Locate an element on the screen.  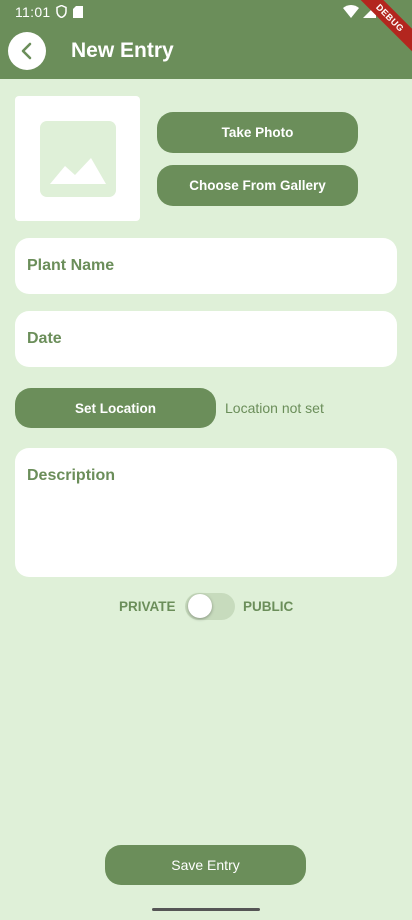
status-bar: 11:01 is located at coordinates (206, 12).